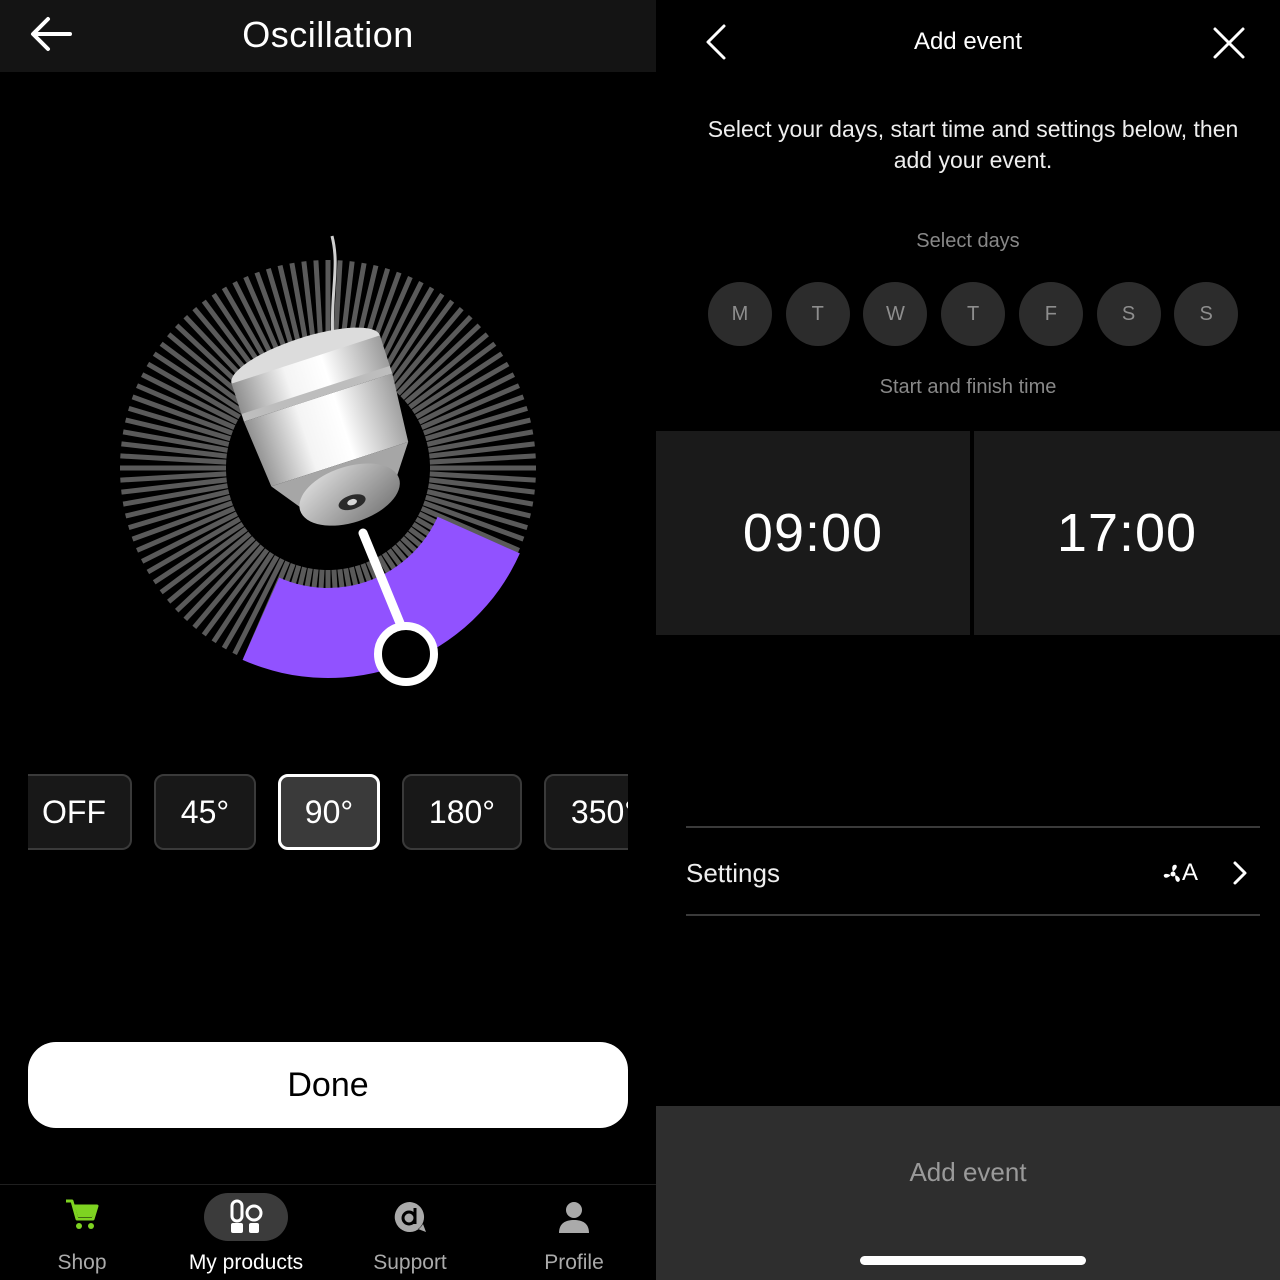 Image resolution: width=1280 pixels, height=1280 pixels. Describe the element at coordinates (205, 812) in the screenshot. I see `angle-option: 45°` at that location.